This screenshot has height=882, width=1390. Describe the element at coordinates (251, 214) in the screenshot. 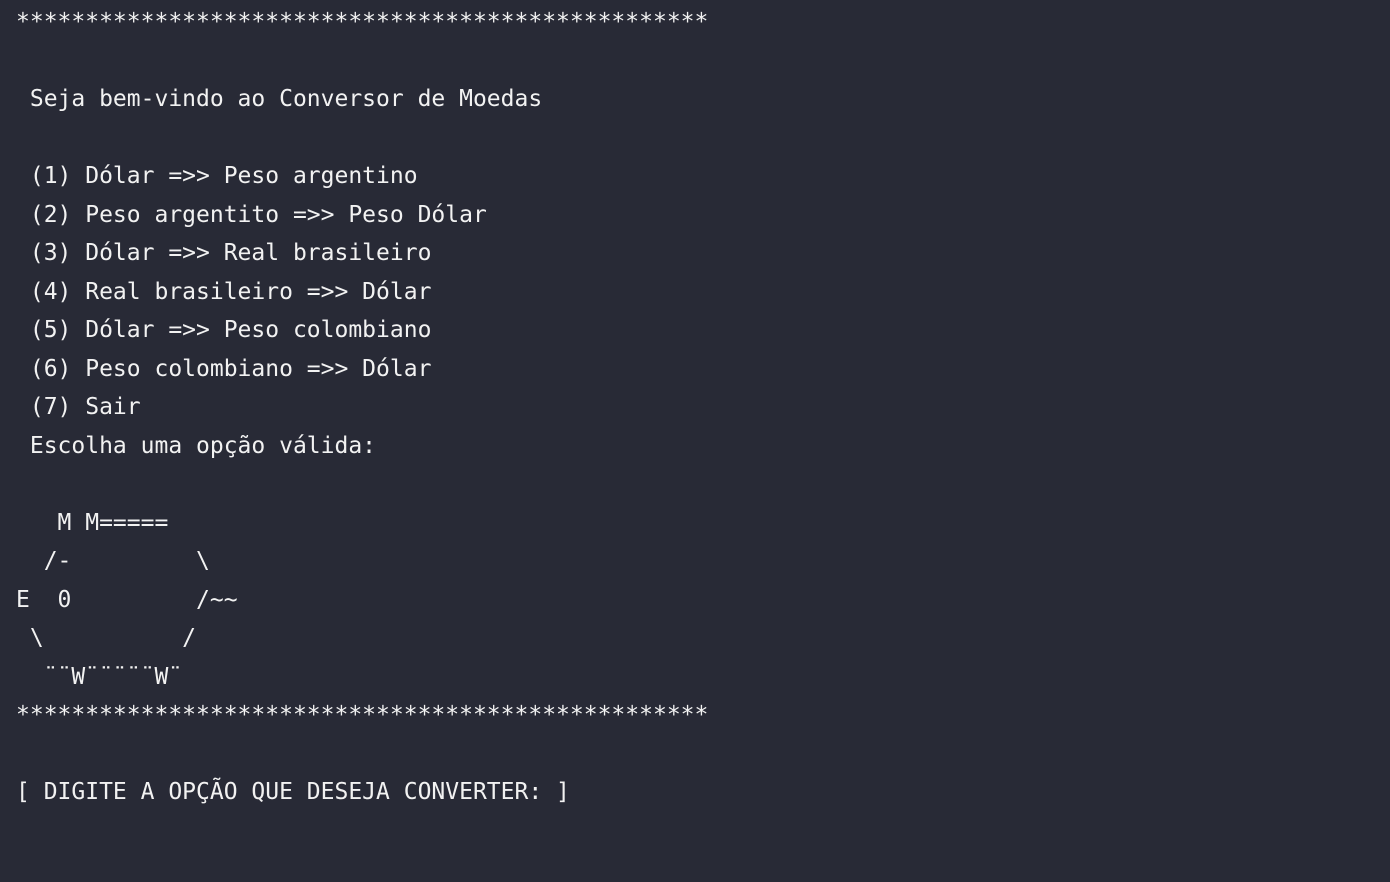

I see `menu-item: (2) Peso argentito =>> Peso Dólar` at that location.